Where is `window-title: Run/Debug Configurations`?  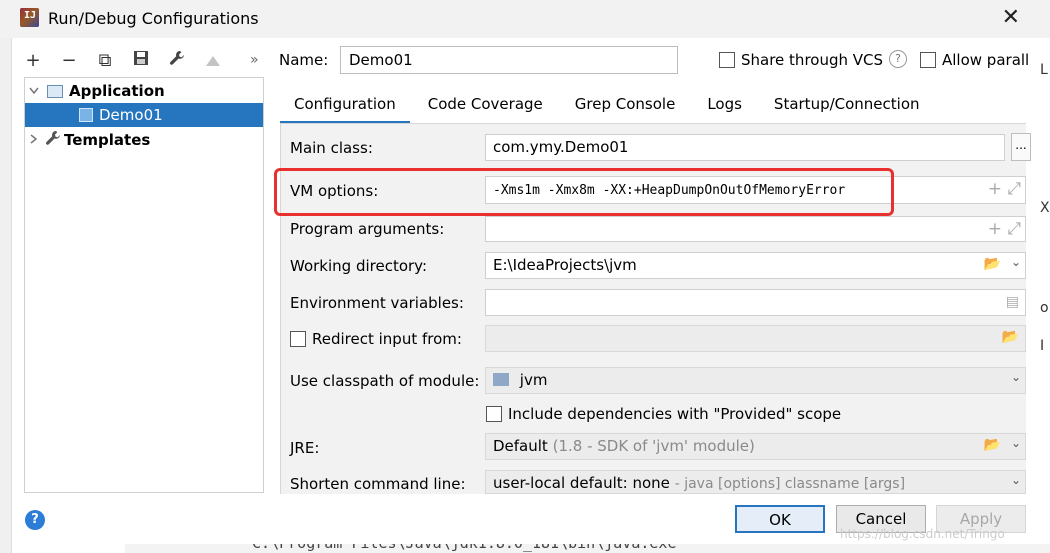
window-title: Run/Debug Configurations is located at coordinates (153, 18).